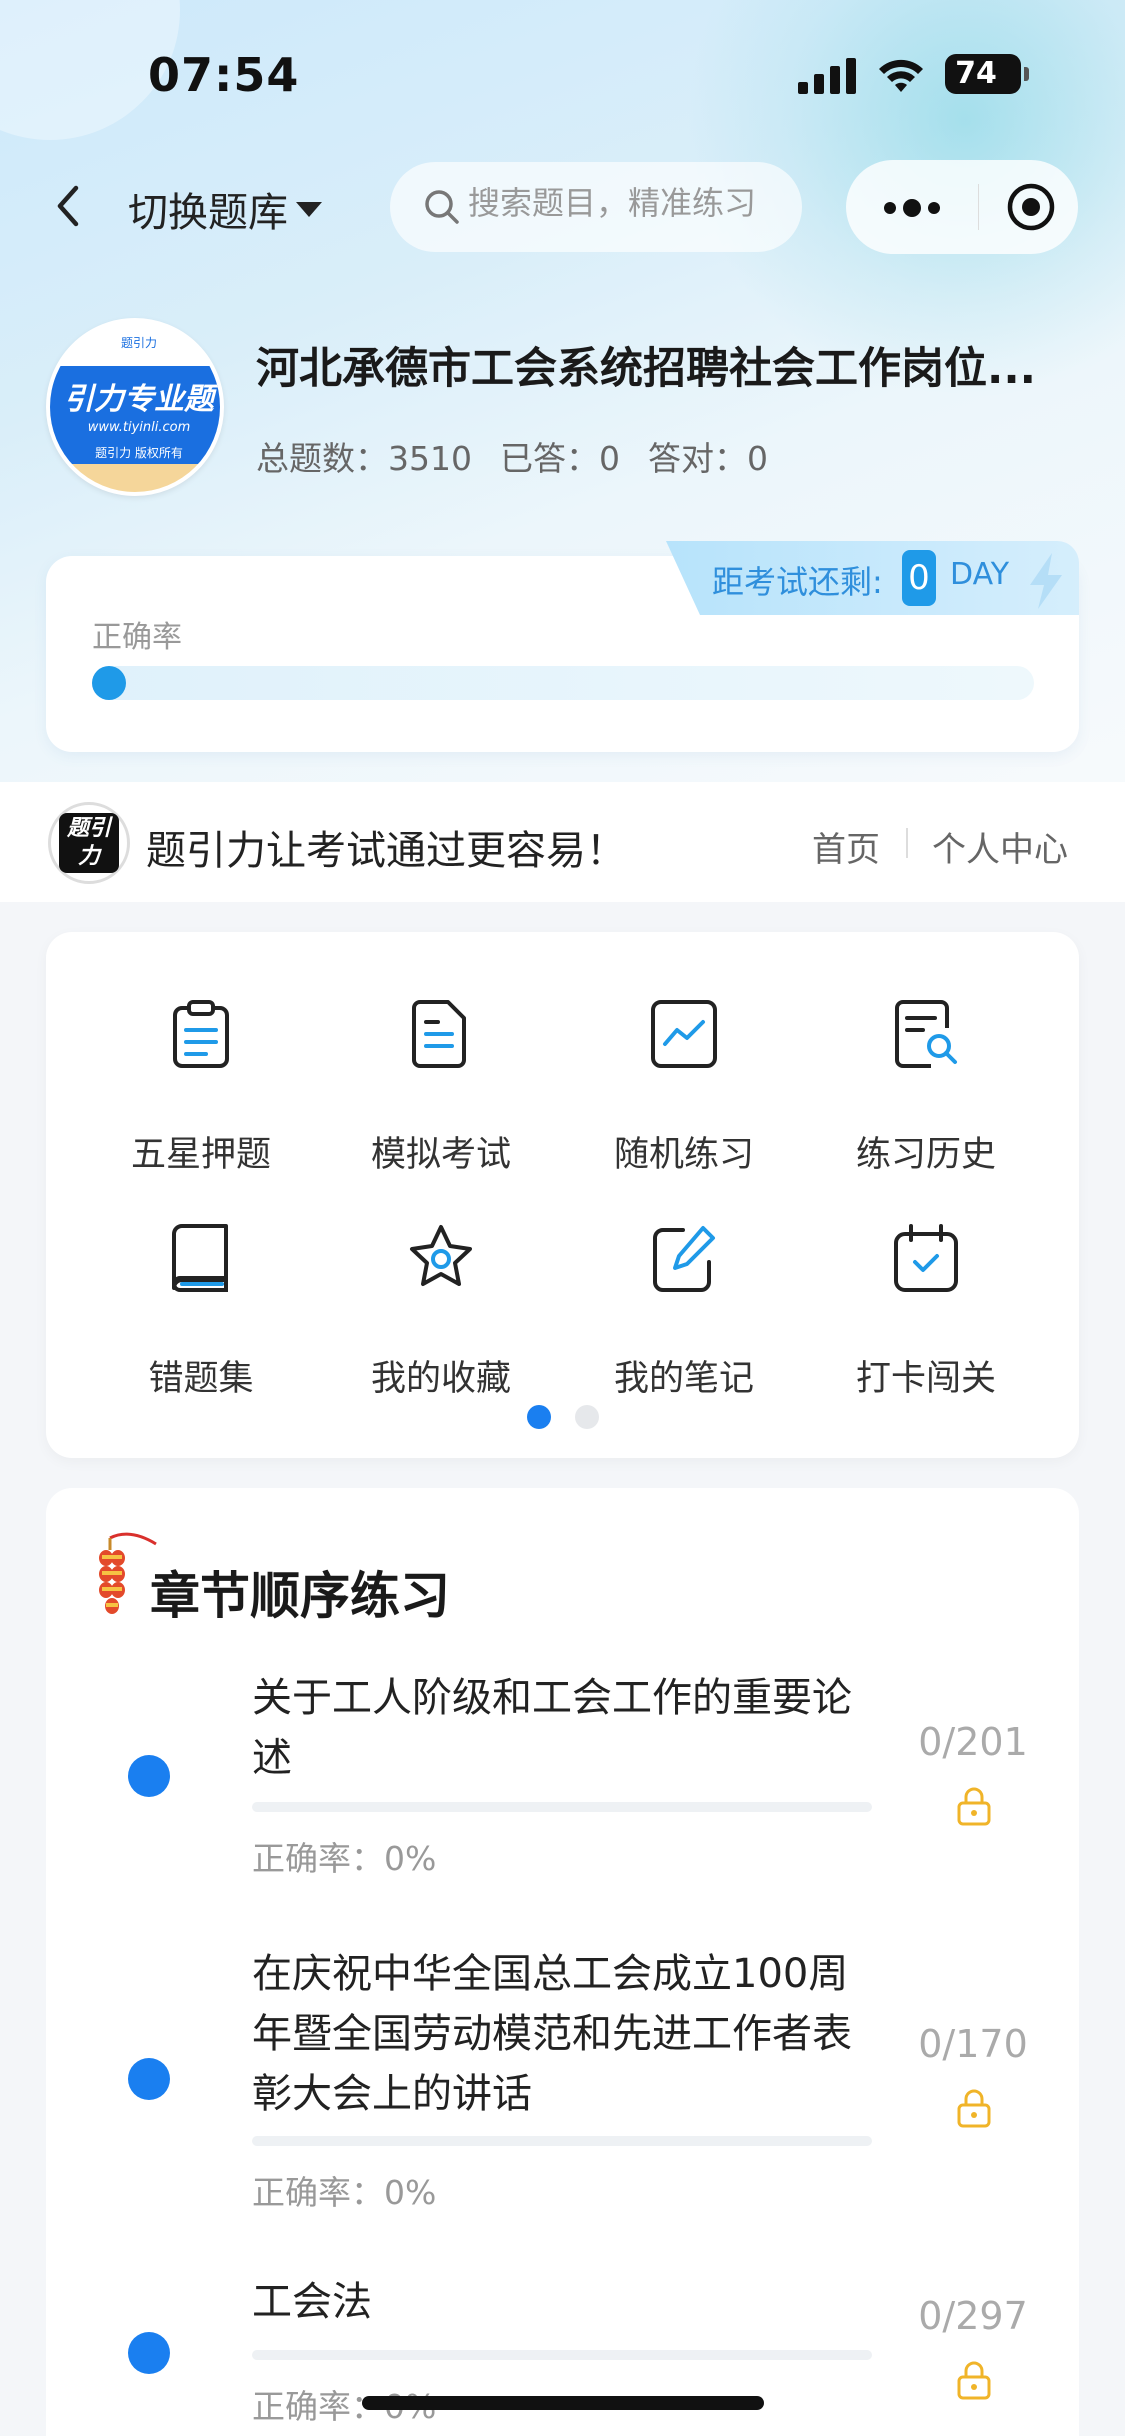 This screenshot has width=1125, height=2436. I want to click on feature-wrong-questions: 错题集, so click(201, 1291).